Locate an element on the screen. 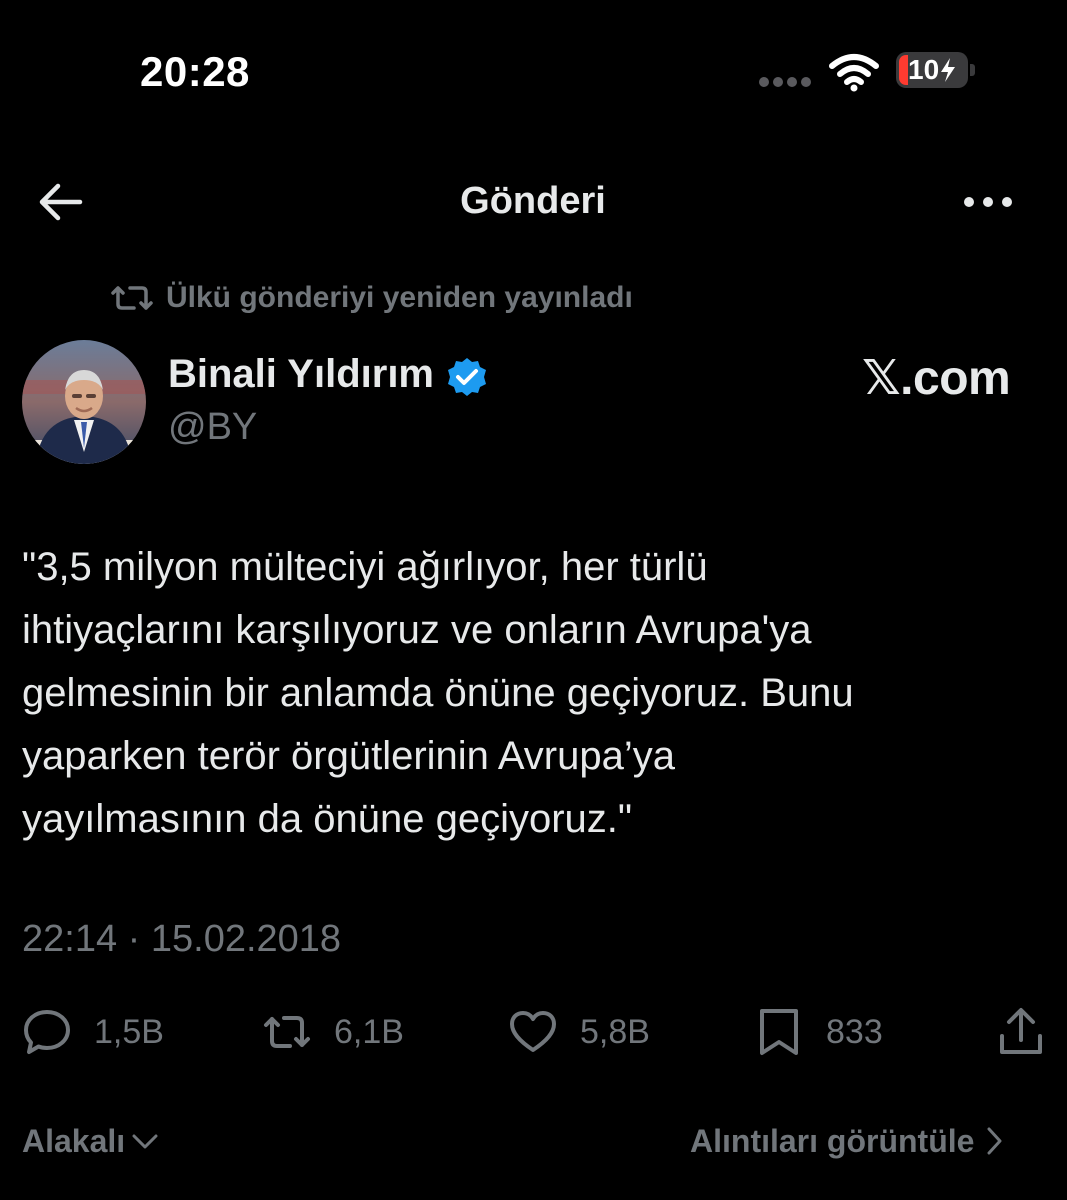 The height and width of the screenshot is (1200, 1067). view-quotes-label: Alıntıları görüntüle is located at coordinates (832, 1140).